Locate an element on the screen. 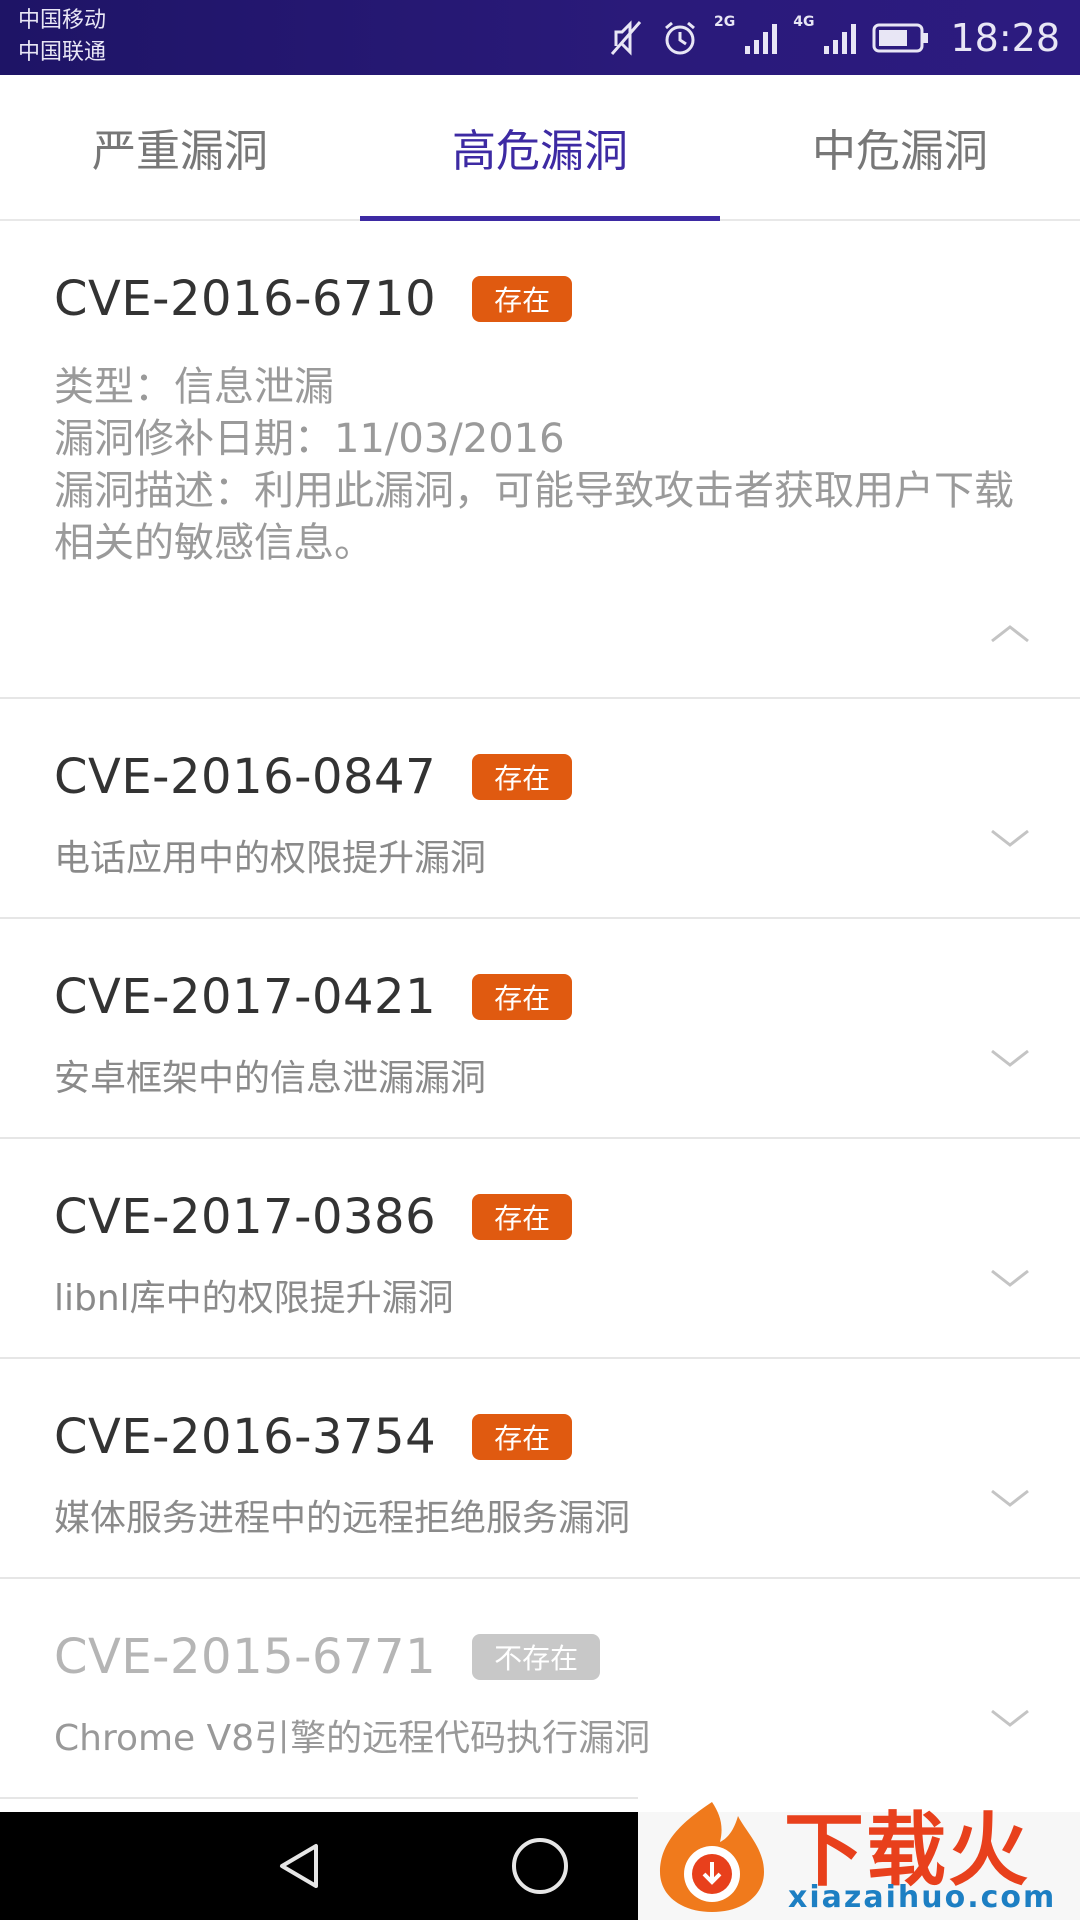 The height and width of the screenshot is (1920, 1080). network-4g-label: 4G is located at coordinates (804, 21).